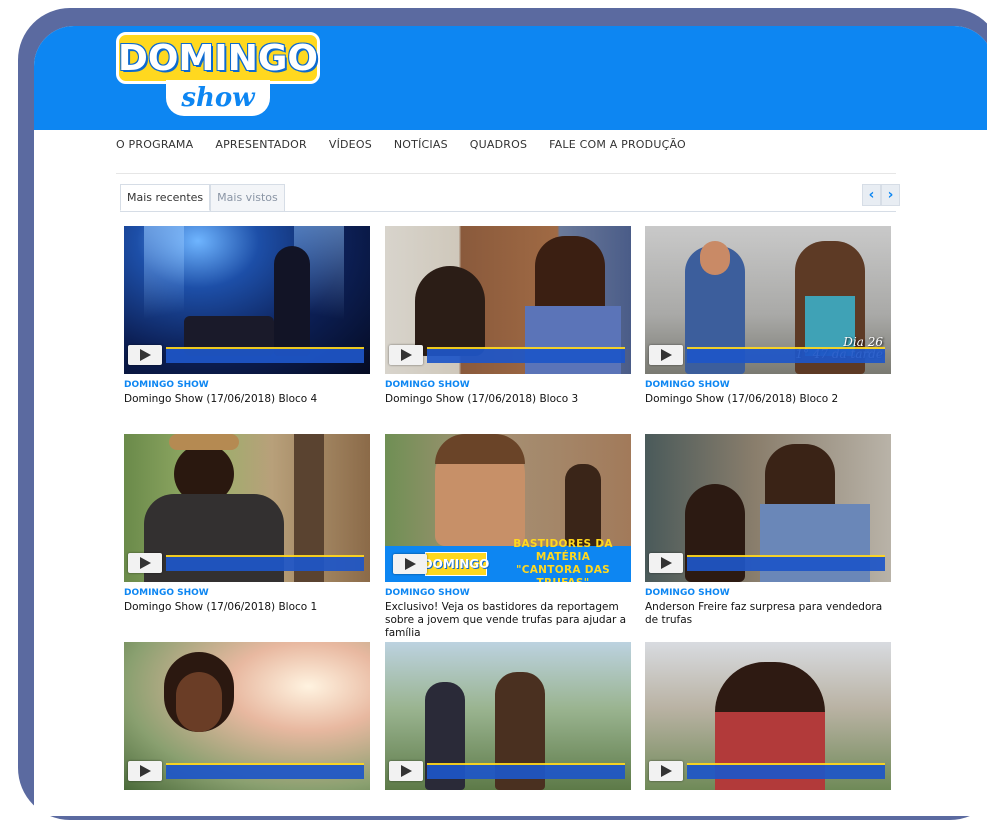  I want to click on nav-item-apresentador: APRESENTADOR, so click(260, 148).